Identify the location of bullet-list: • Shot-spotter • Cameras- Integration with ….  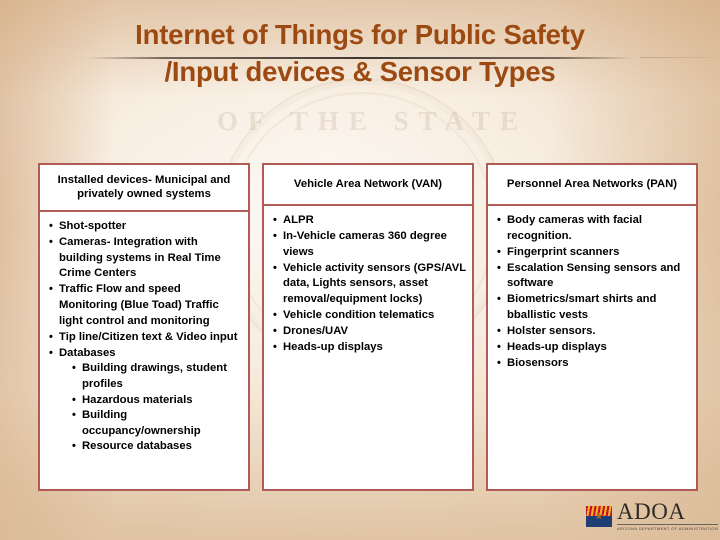
(145, 337).